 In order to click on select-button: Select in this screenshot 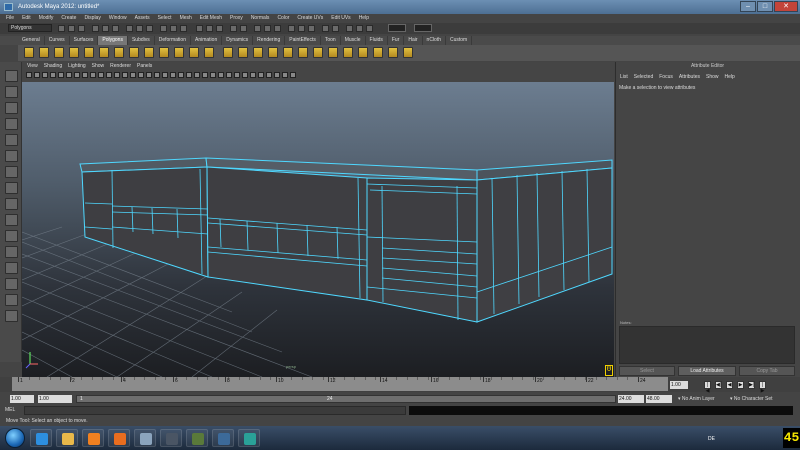, I will do `click(647, 371)`.